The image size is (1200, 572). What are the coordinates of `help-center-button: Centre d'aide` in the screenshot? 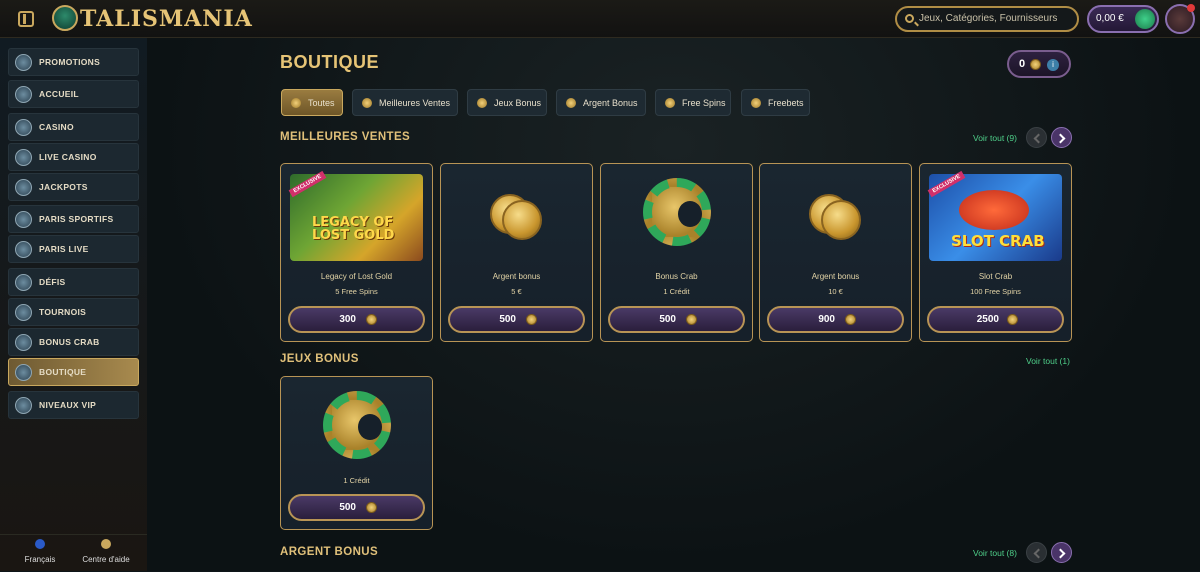 It's located at (106, 553).